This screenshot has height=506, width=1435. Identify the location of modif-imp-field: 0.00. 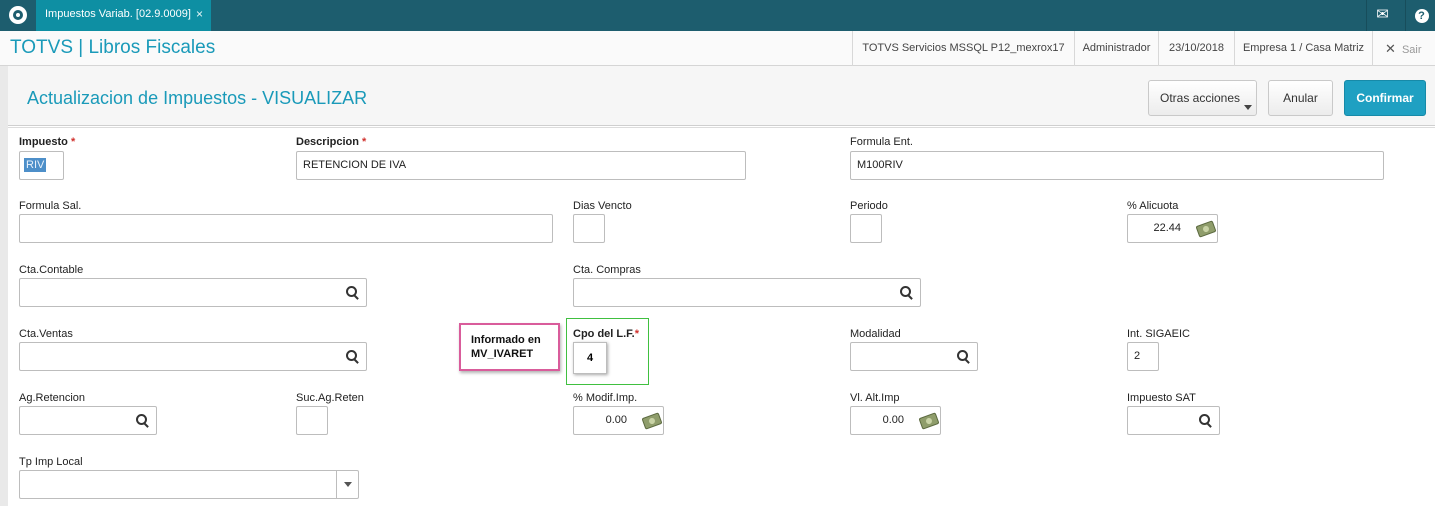
(618, 420).